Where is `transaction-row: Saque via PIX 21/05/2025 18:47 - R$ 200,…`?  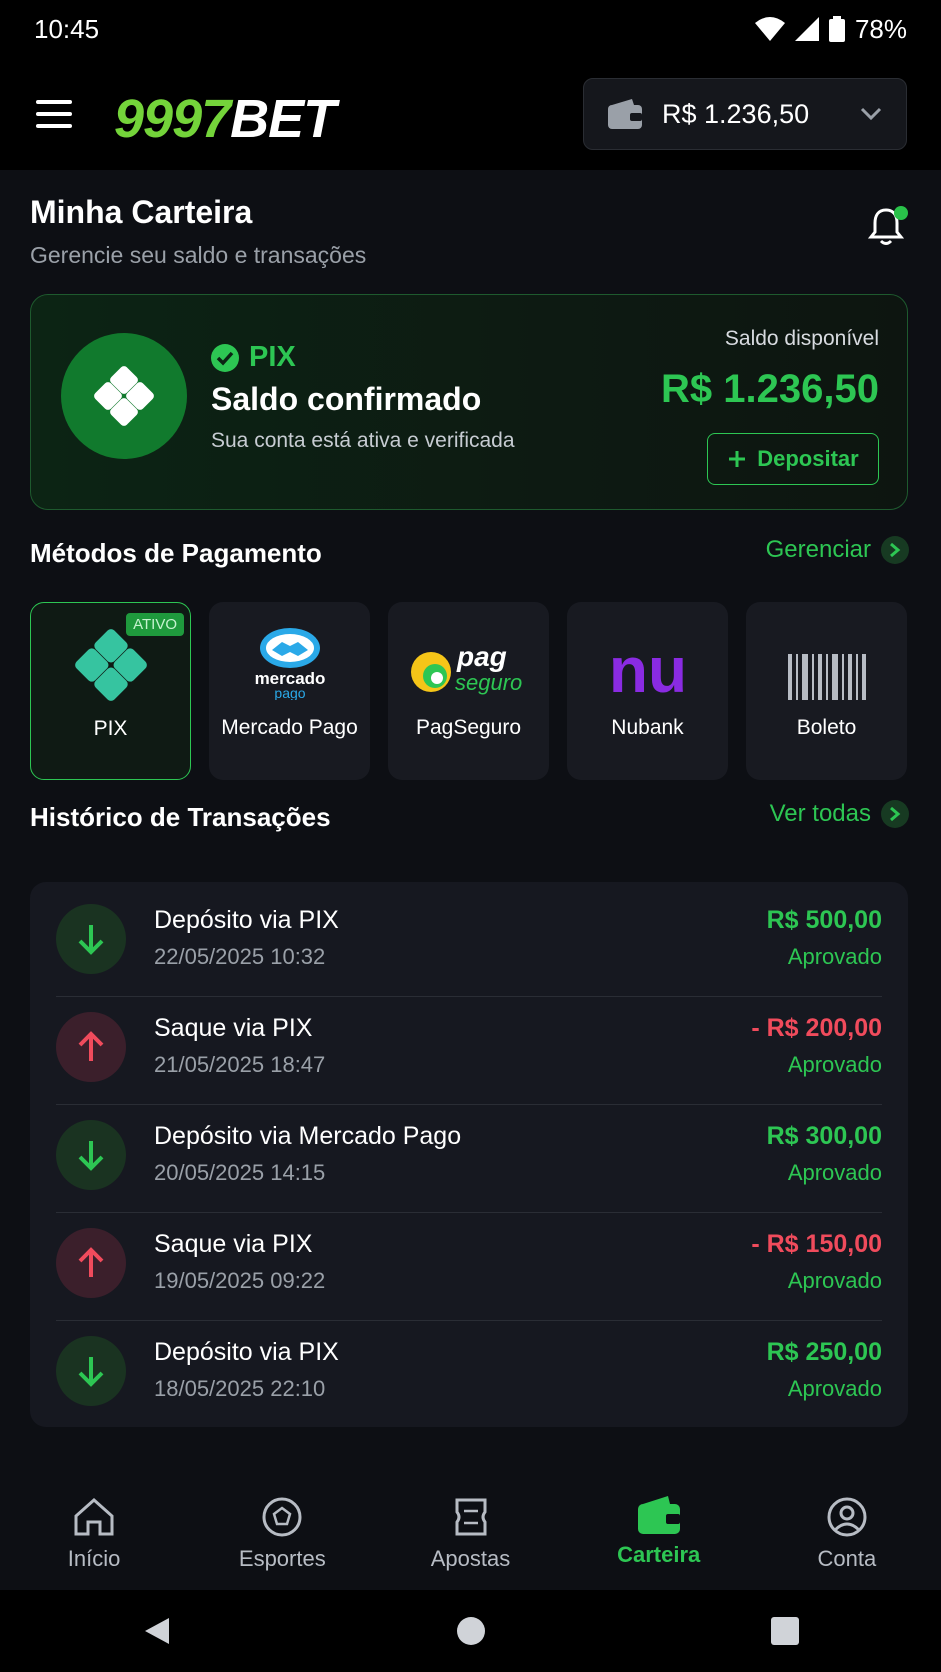
transaction-row: Saque via PIX 21/05/2025 18:47 - R$ 200,… is located at coordinates (469, 1047).